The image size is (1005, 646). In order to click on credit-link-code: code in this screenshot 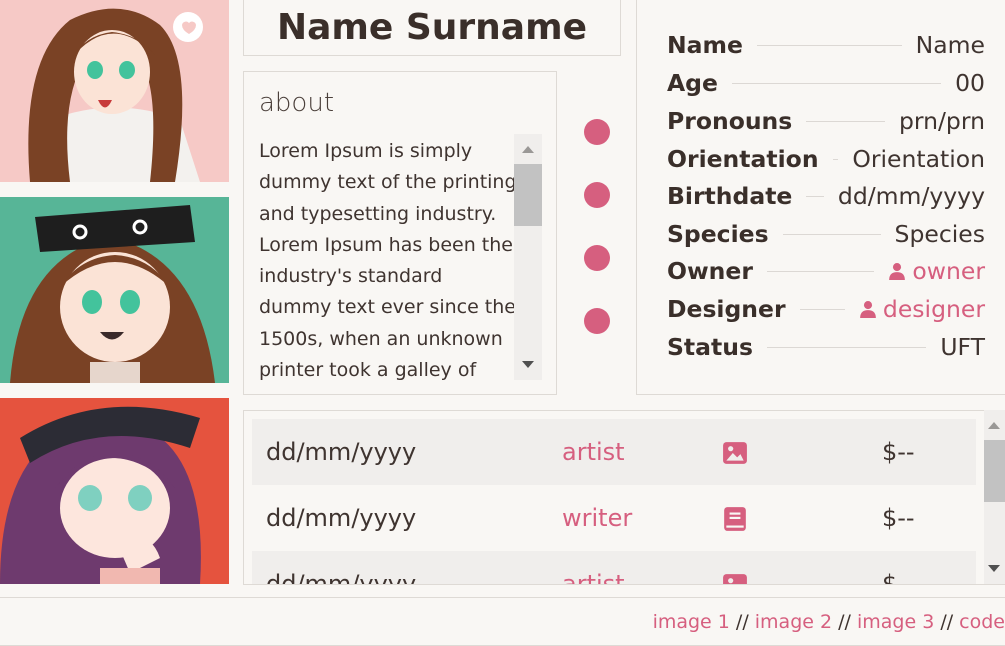, I will do `click(982, 622)`.